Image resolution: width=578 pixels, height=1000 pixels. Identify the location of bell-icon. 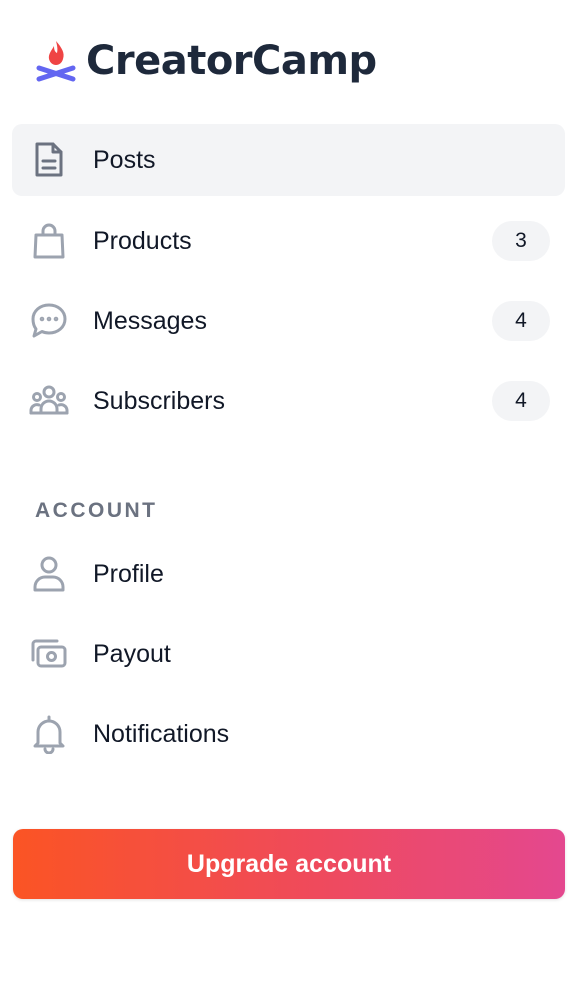
(49, 734).